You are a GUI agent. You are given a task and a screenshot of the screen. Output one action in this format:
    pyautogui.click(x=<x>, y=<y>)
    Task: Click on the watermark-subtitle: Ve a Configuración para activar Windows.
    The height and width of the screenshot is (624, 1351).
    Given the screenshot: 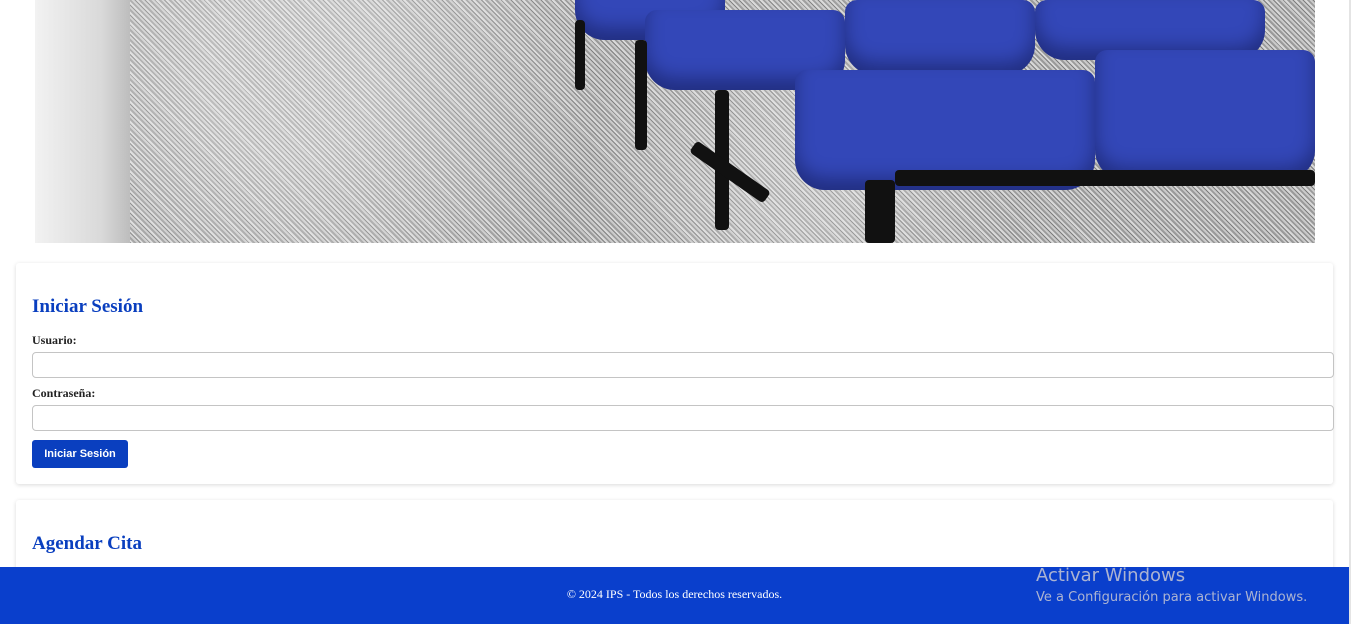 What is the action you would take?
    pyautogui.click(x=1172, y=597)
    